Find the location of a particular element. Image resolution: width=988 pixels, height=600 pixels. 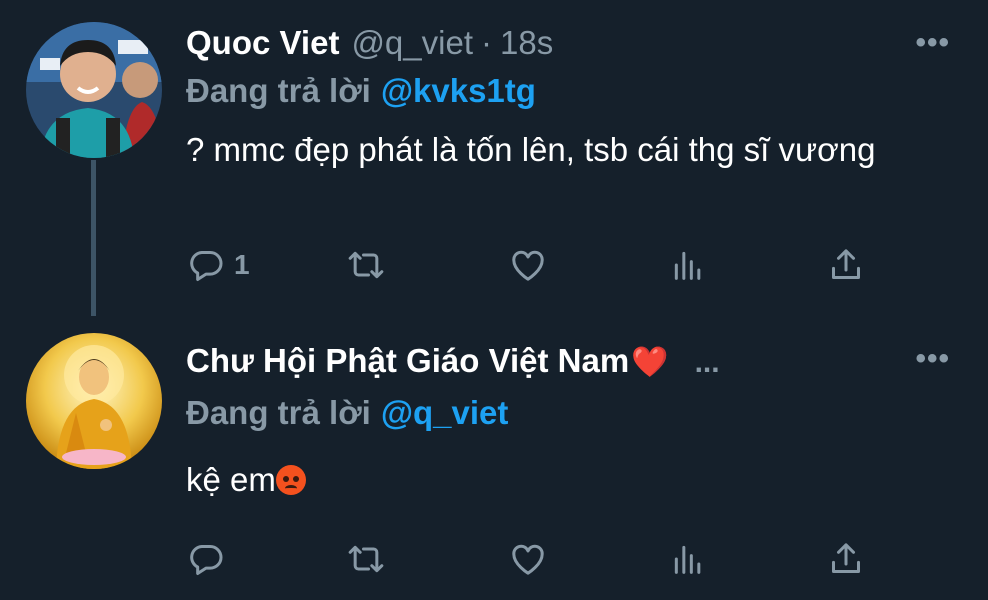

tweet-text-content: kệ em is located at coordinates (231, 479).